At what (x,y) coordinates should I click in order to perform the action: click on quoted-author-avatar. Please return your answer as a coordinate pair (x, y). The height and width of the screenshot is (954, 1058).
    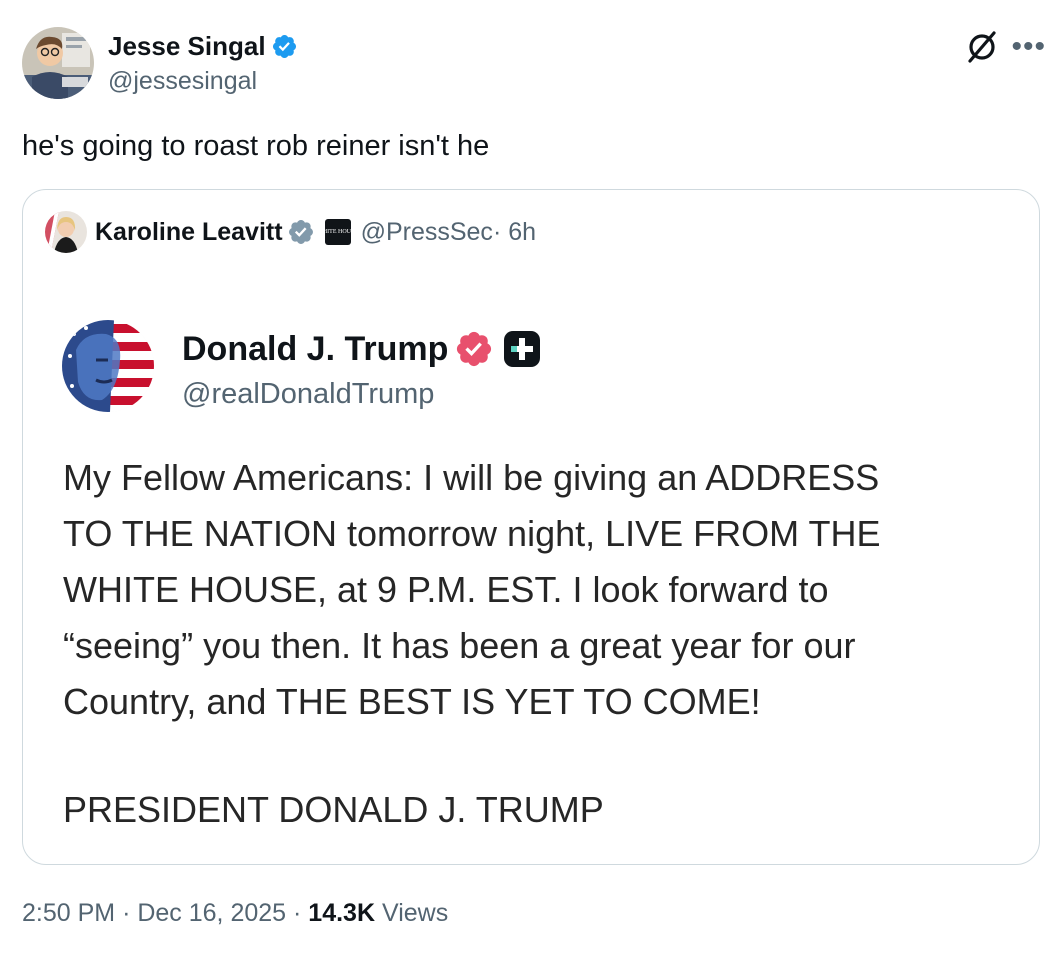
    Looking at the image, I should click on (66, 232).